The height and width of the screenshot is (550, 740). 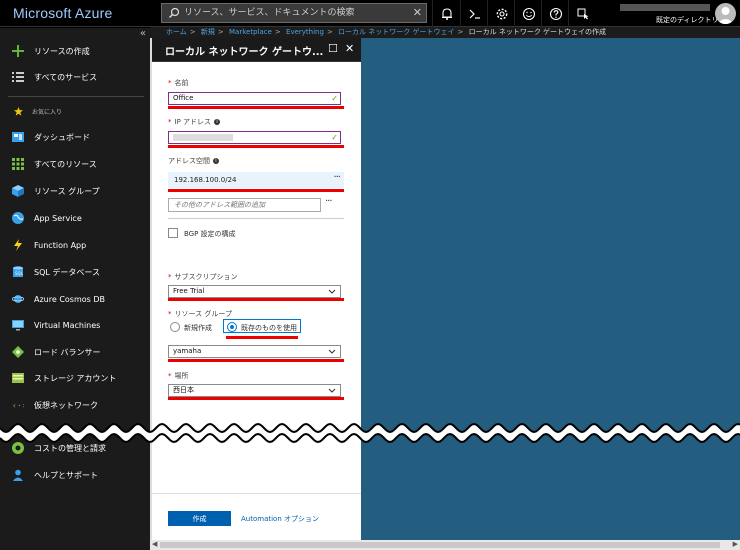 What do you see at coordinates (200, 314) in the screenshot?
I see `resource-group-label: * リソース グループ` at bounding box center [200, 314].